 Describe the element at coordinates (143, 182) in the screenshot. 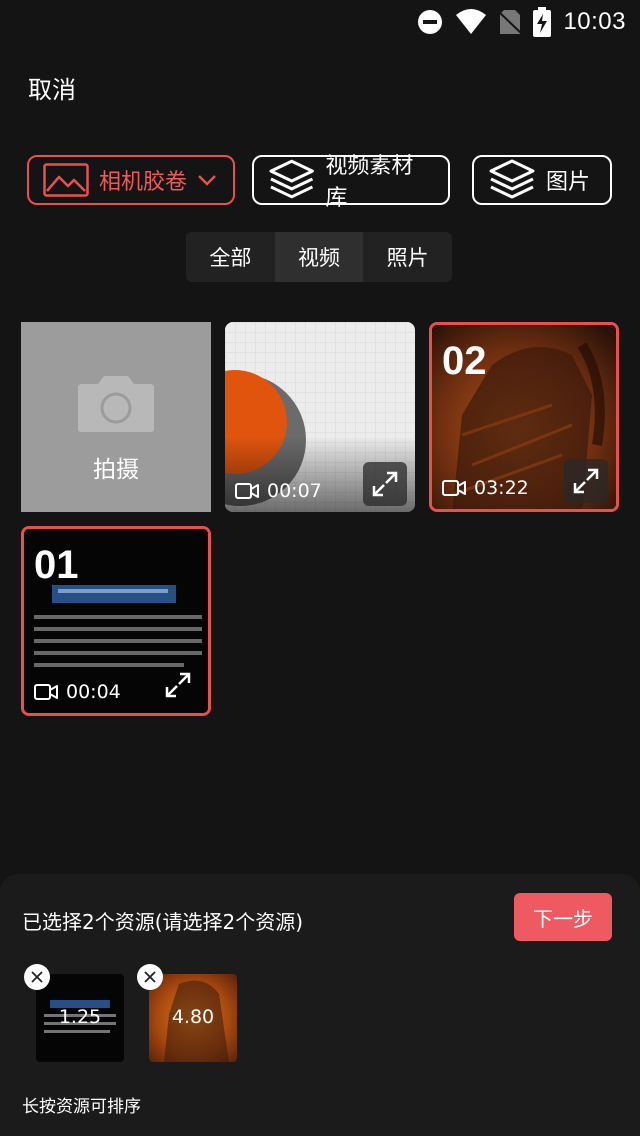

I see `camera-roll-label: 相机胶卷` at that location.